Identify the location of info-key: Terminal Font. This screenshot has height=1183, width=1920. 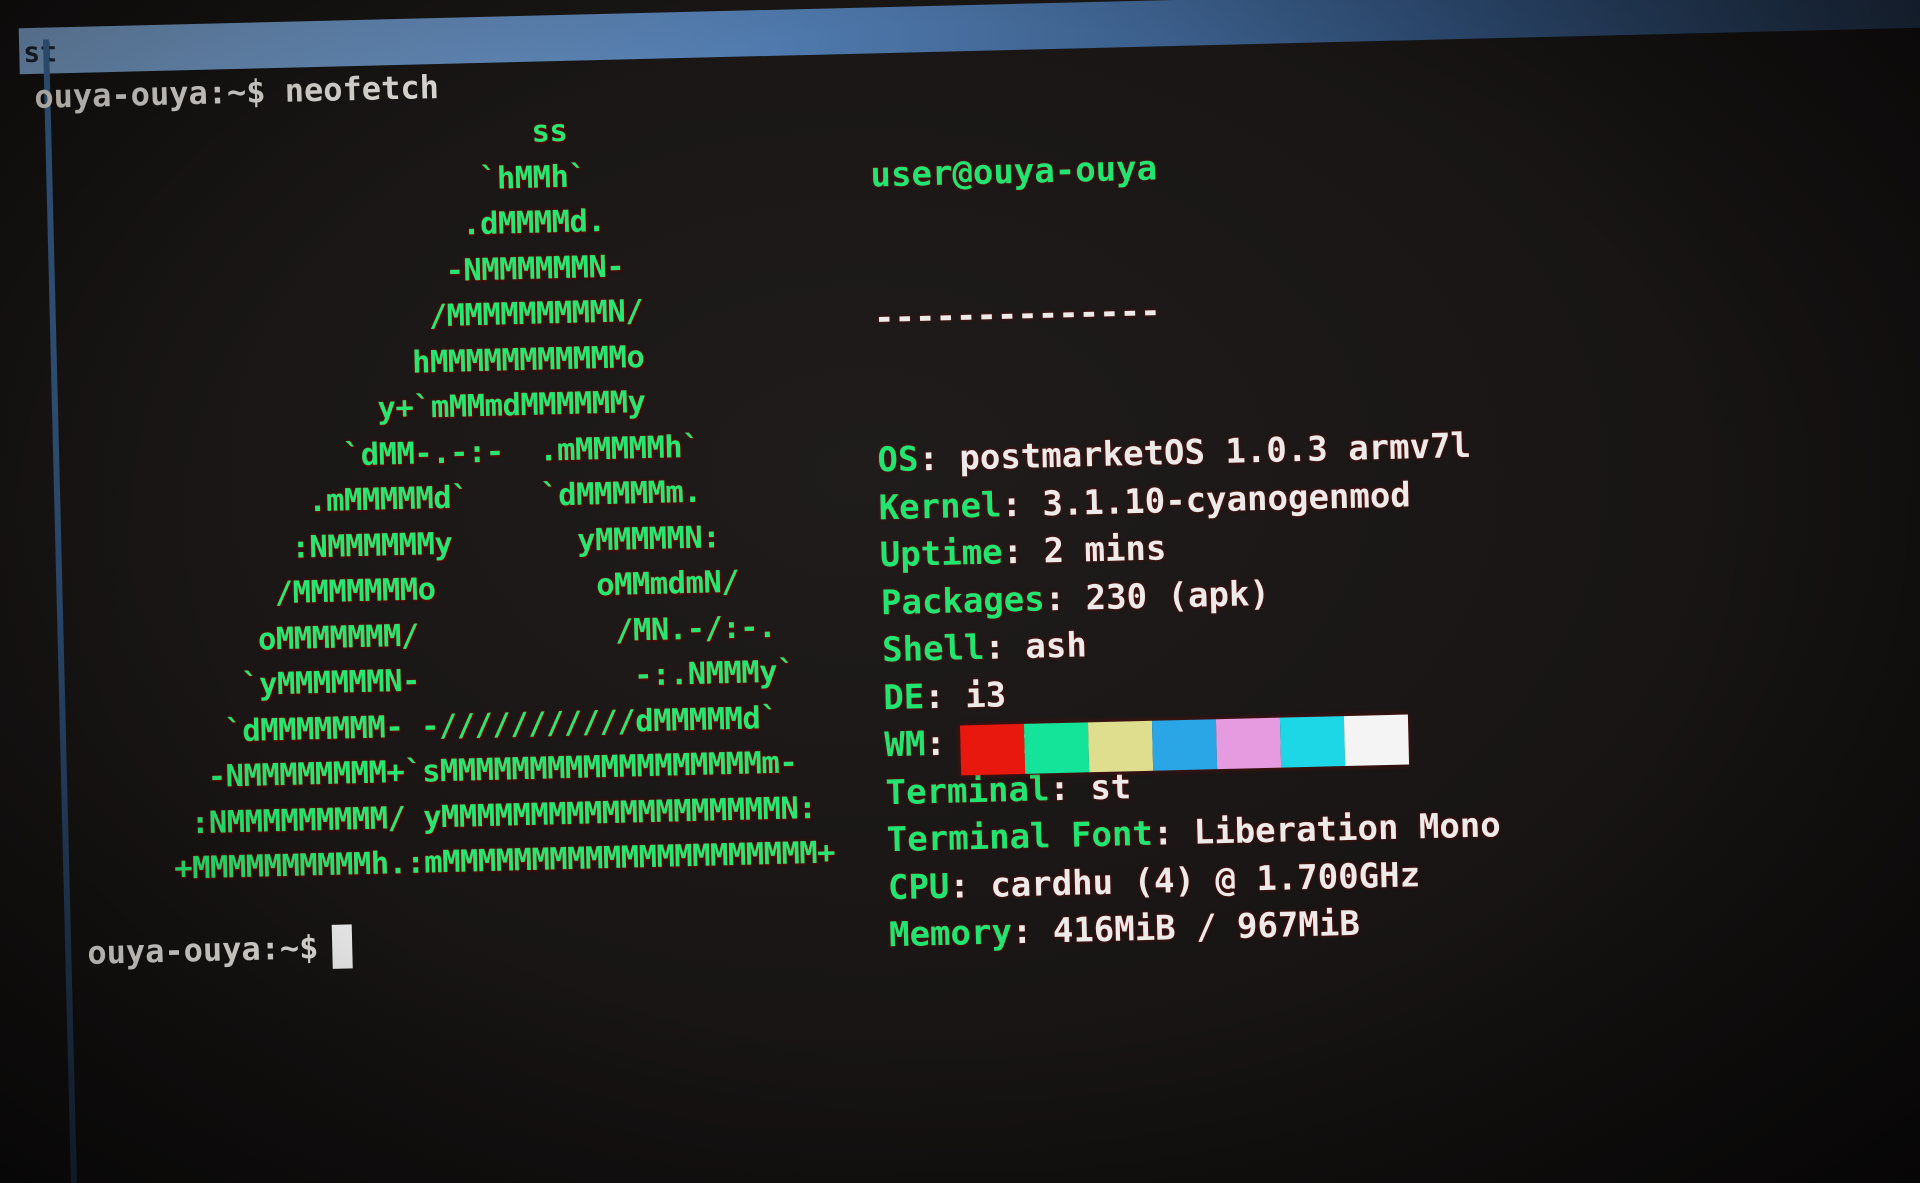
(1020, 837).